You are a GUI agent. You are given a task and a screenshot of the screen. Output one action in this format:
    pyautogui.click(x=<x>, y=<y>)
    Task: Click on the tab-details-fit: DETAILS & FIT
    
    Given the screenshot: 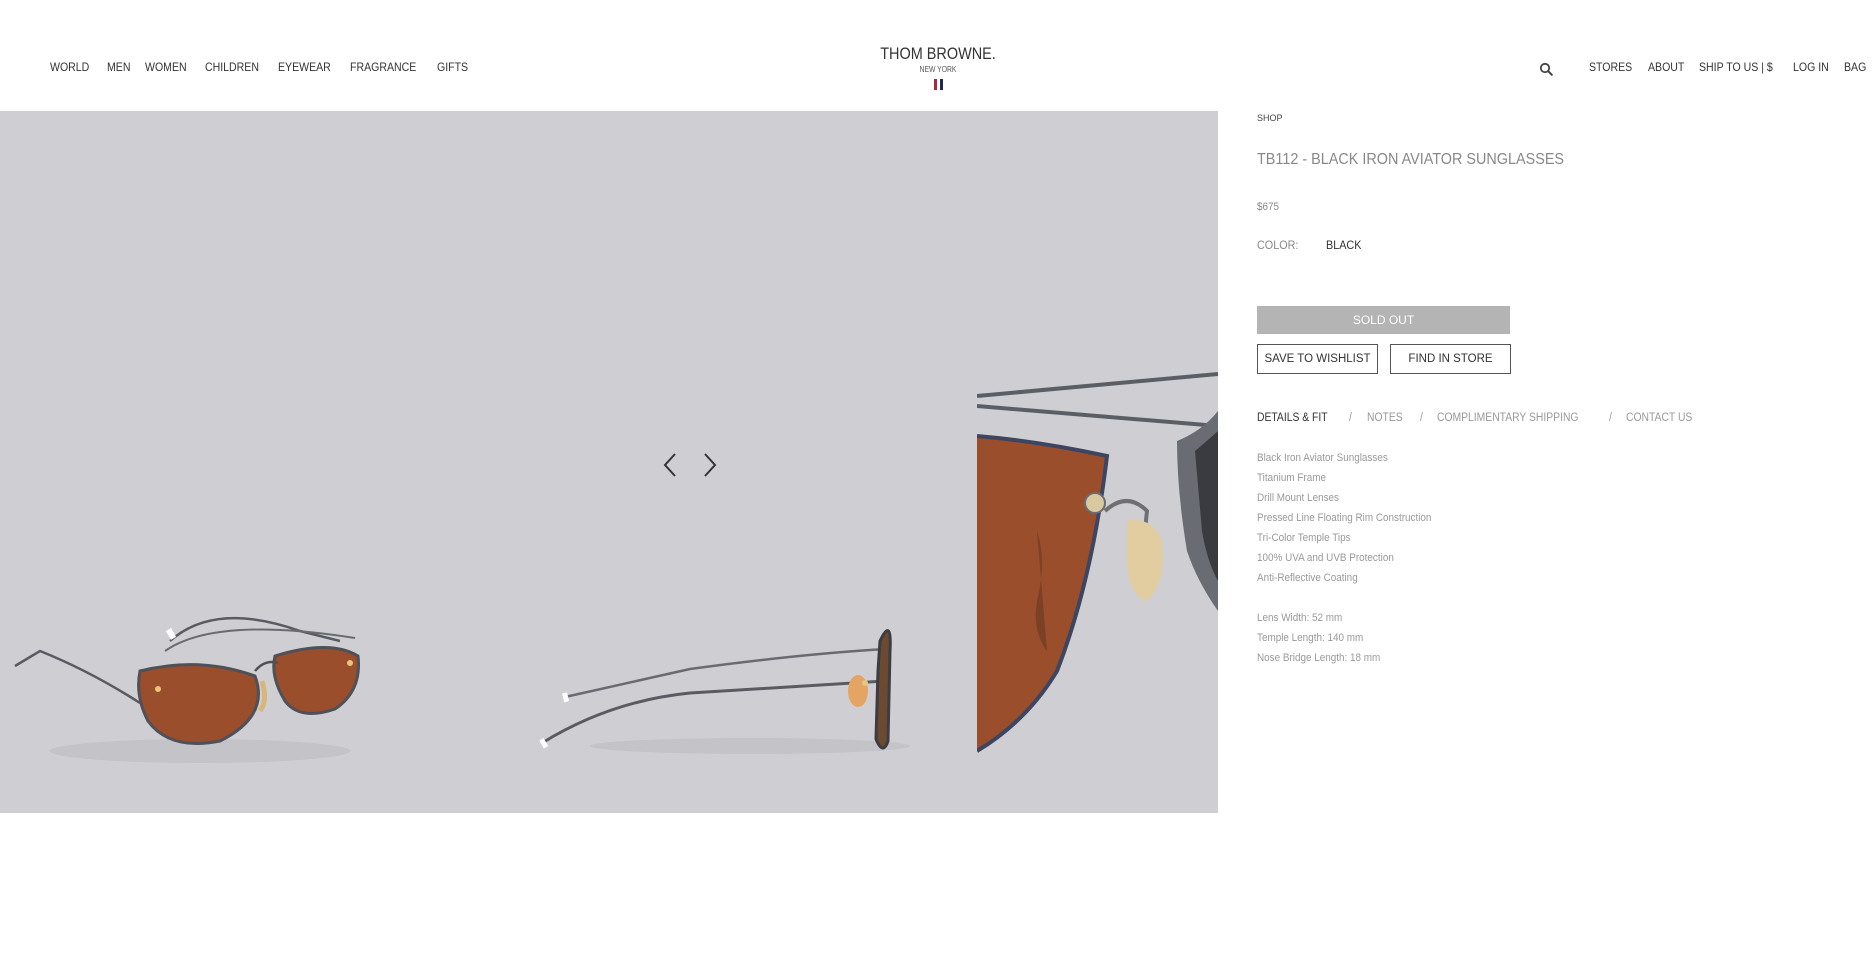 What is the action you would take?
    pyautogui.click(x=1292, y=418)
    